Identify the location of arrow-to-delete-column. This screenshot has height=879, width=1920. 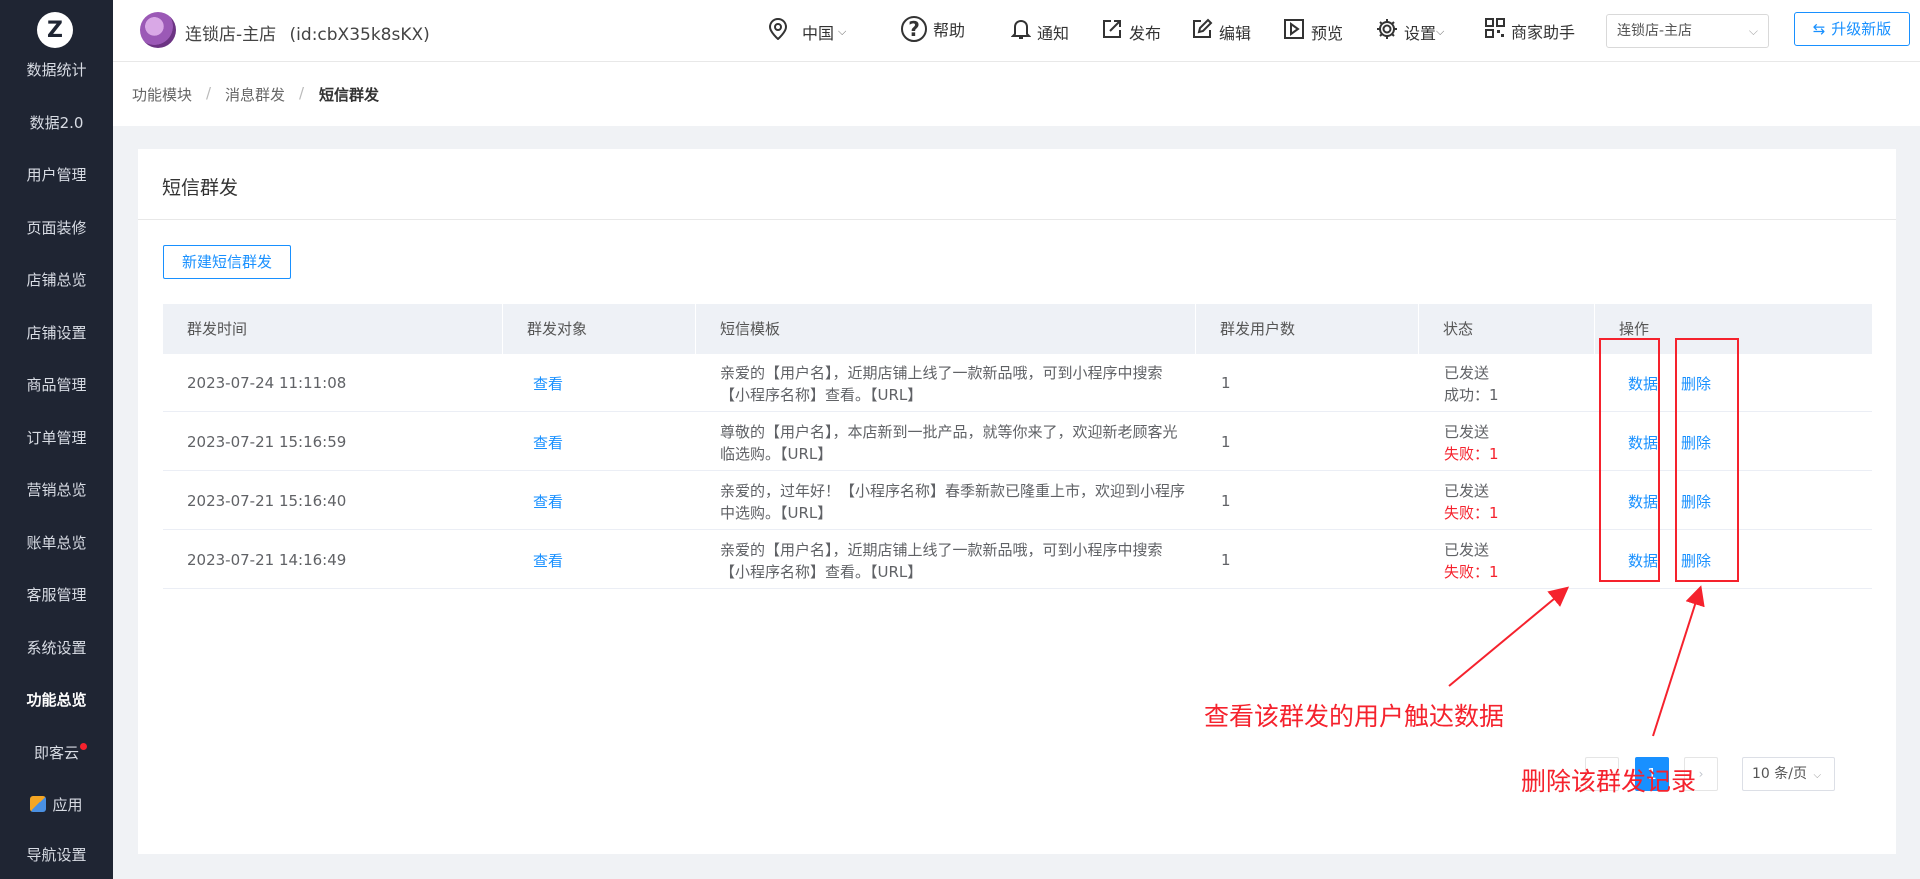
(1678, 661).